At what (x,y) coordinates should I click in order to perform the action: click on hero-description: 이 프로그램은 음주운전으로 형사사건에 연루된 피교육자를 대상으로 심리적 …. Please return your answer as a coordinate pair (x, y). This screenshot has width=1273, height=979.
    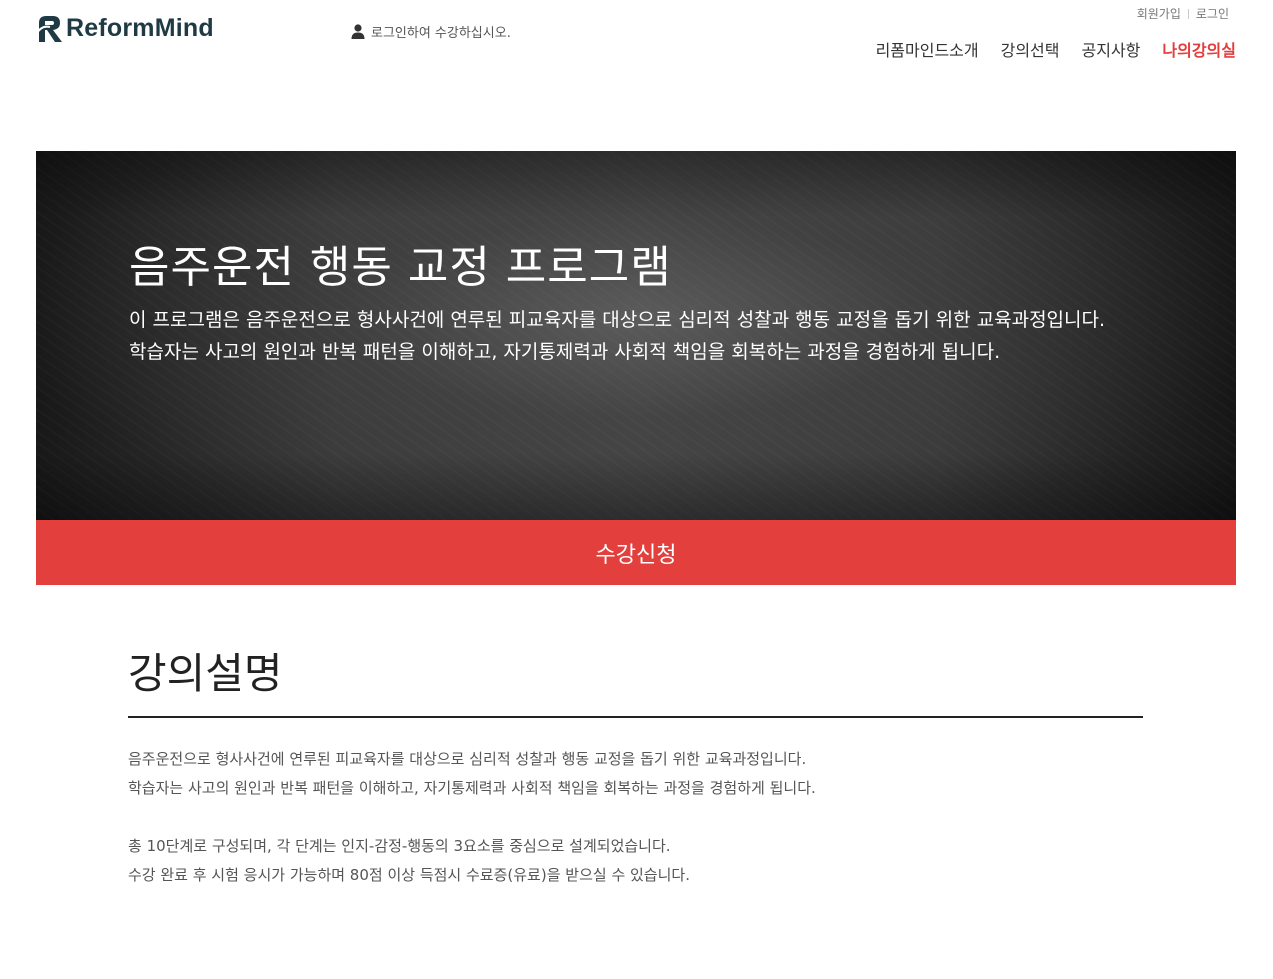
    Looking at the image, I should click on (617, 336).